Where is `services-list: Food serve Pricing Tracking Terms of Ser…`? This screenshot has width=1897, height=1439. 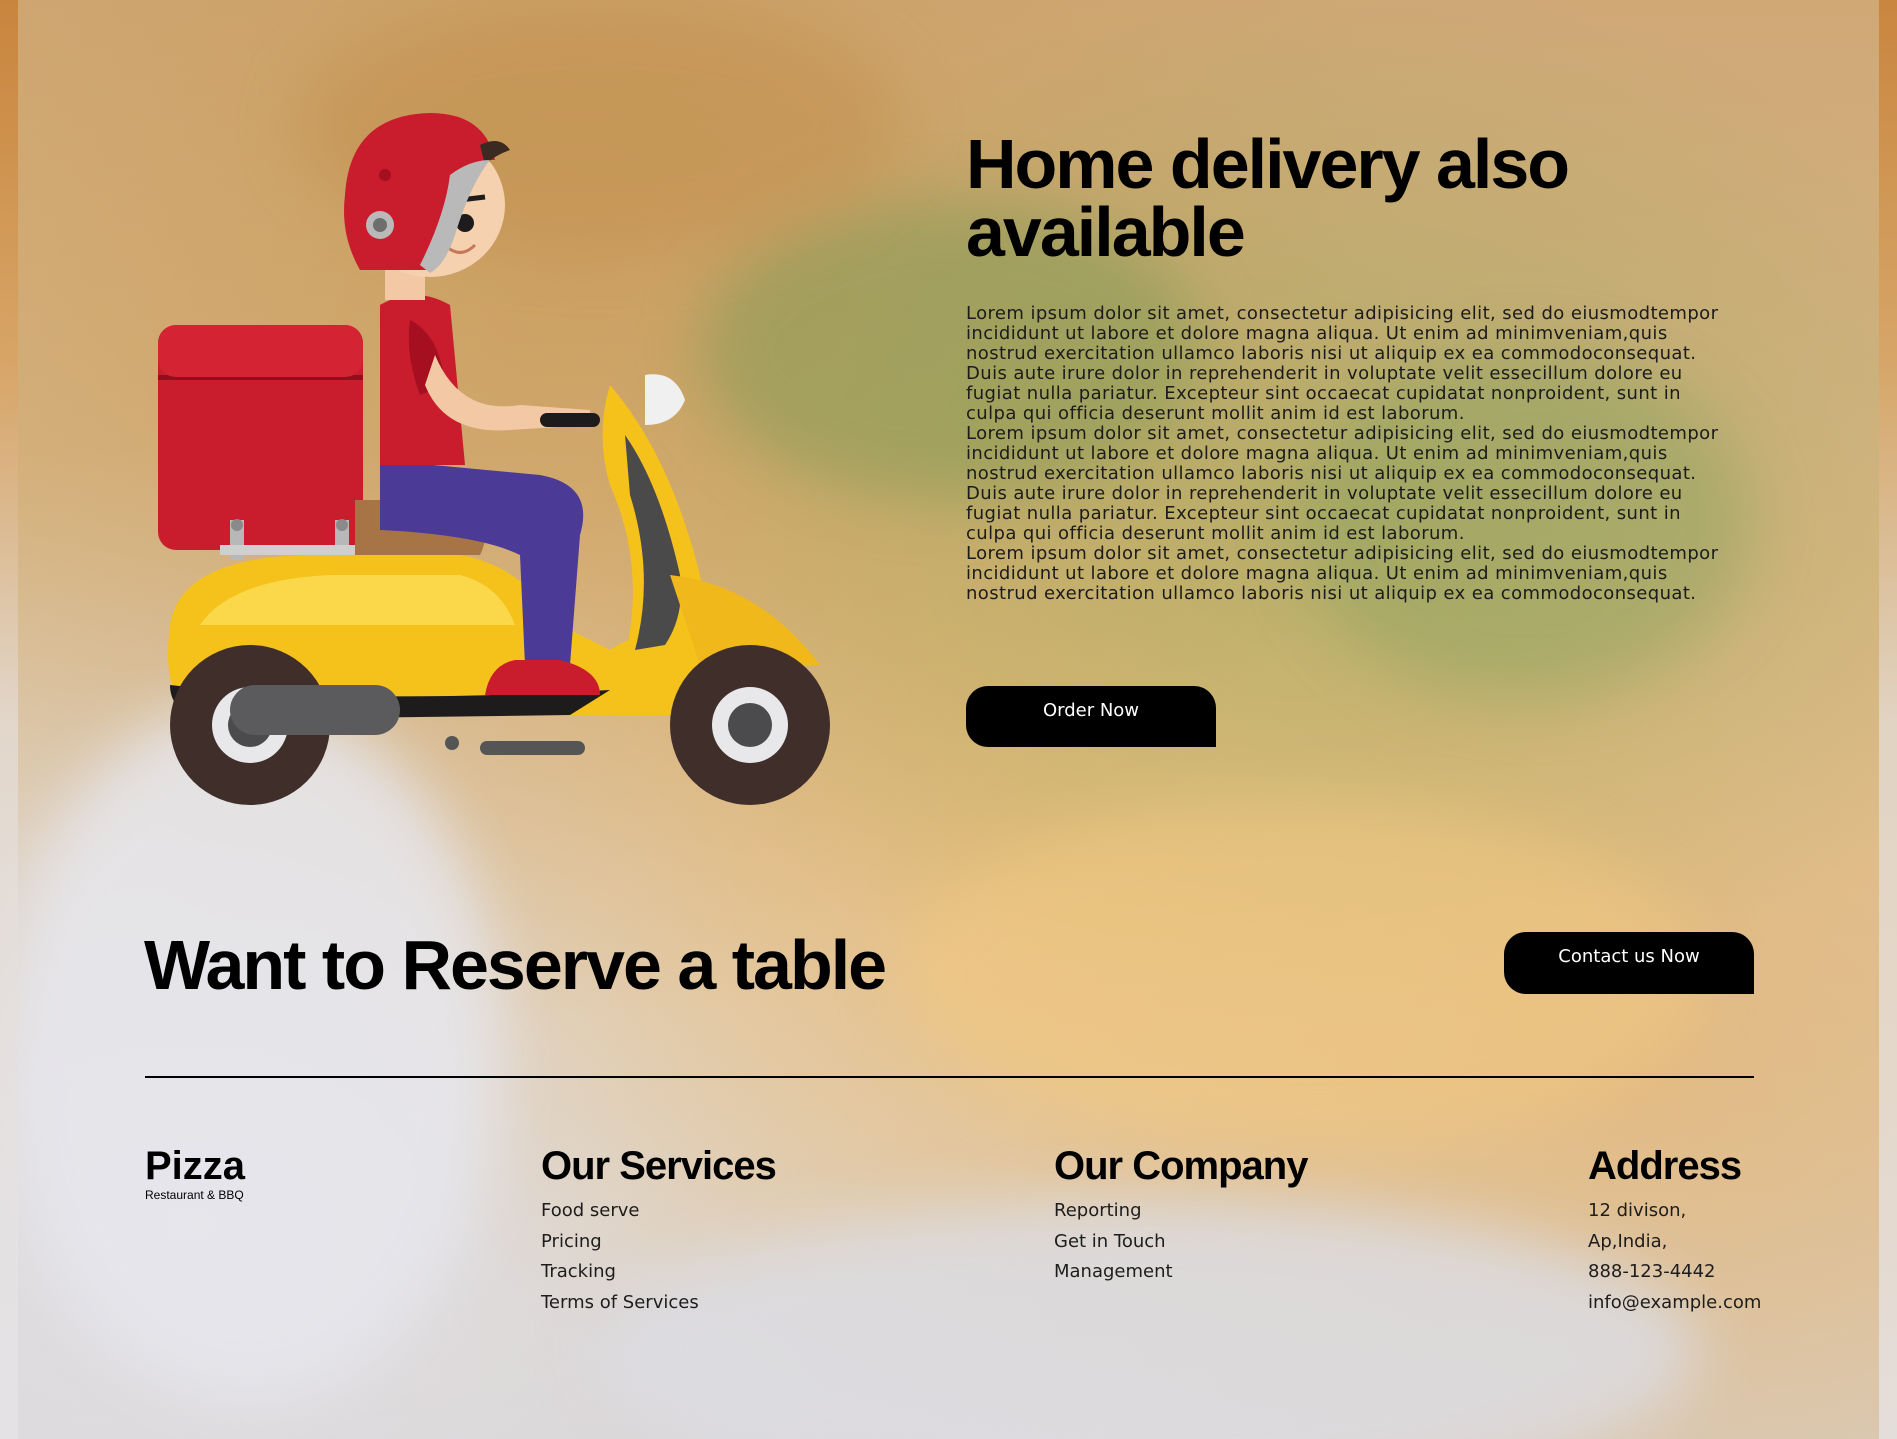
services-list: Food serve Pricing Tracking Terms of Ser… is located at coordinates (658, 1257).